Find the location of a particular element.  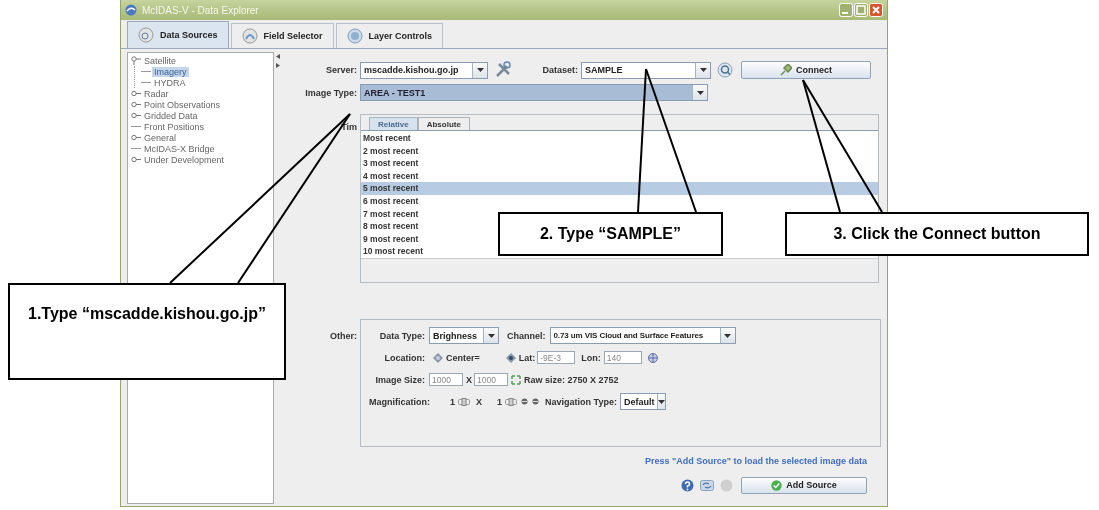

minimize-icon is located at coordinates (846, 10).